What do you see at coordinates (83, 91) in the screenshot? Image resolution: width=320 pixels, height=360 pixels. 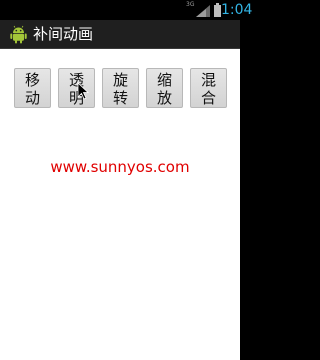 I see `mouse-cursor-icon` at bounding box center [83, 91].